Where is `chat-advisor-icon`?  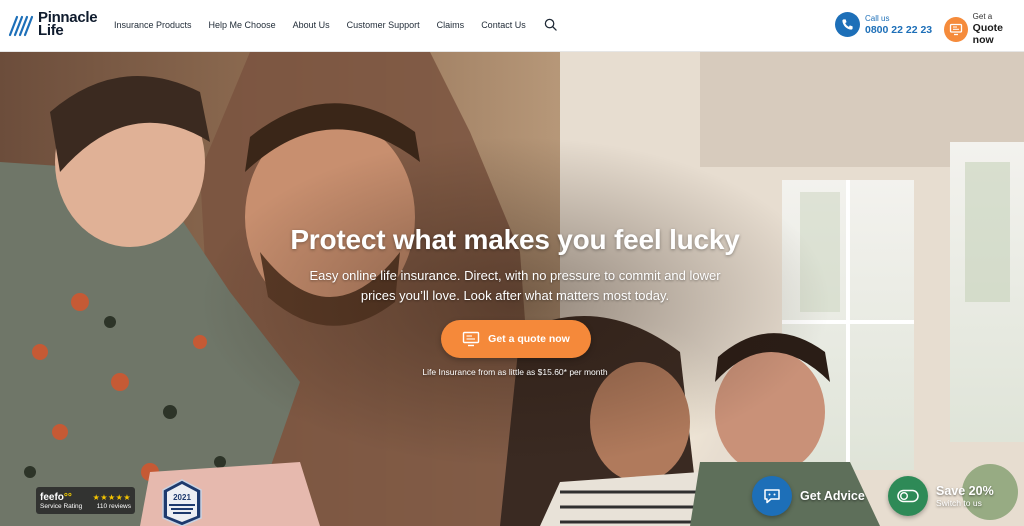
chat-advisor-icon is located at coordinates (772, 496).